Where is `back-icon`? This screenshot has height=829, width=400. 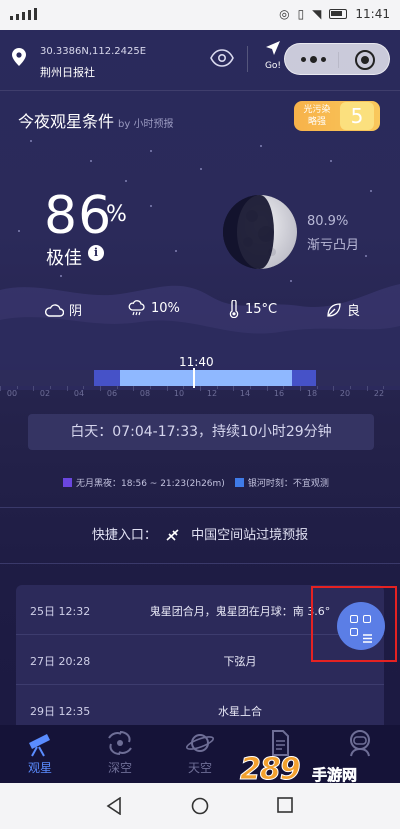 back-icon is located at coordinates (114, 806).